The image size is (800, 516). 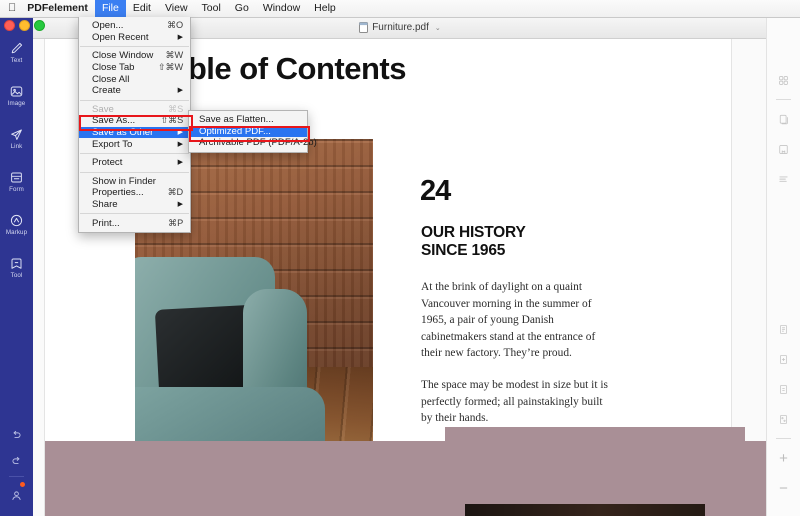 I want to click on window-controls, so click(x=24, y=25).